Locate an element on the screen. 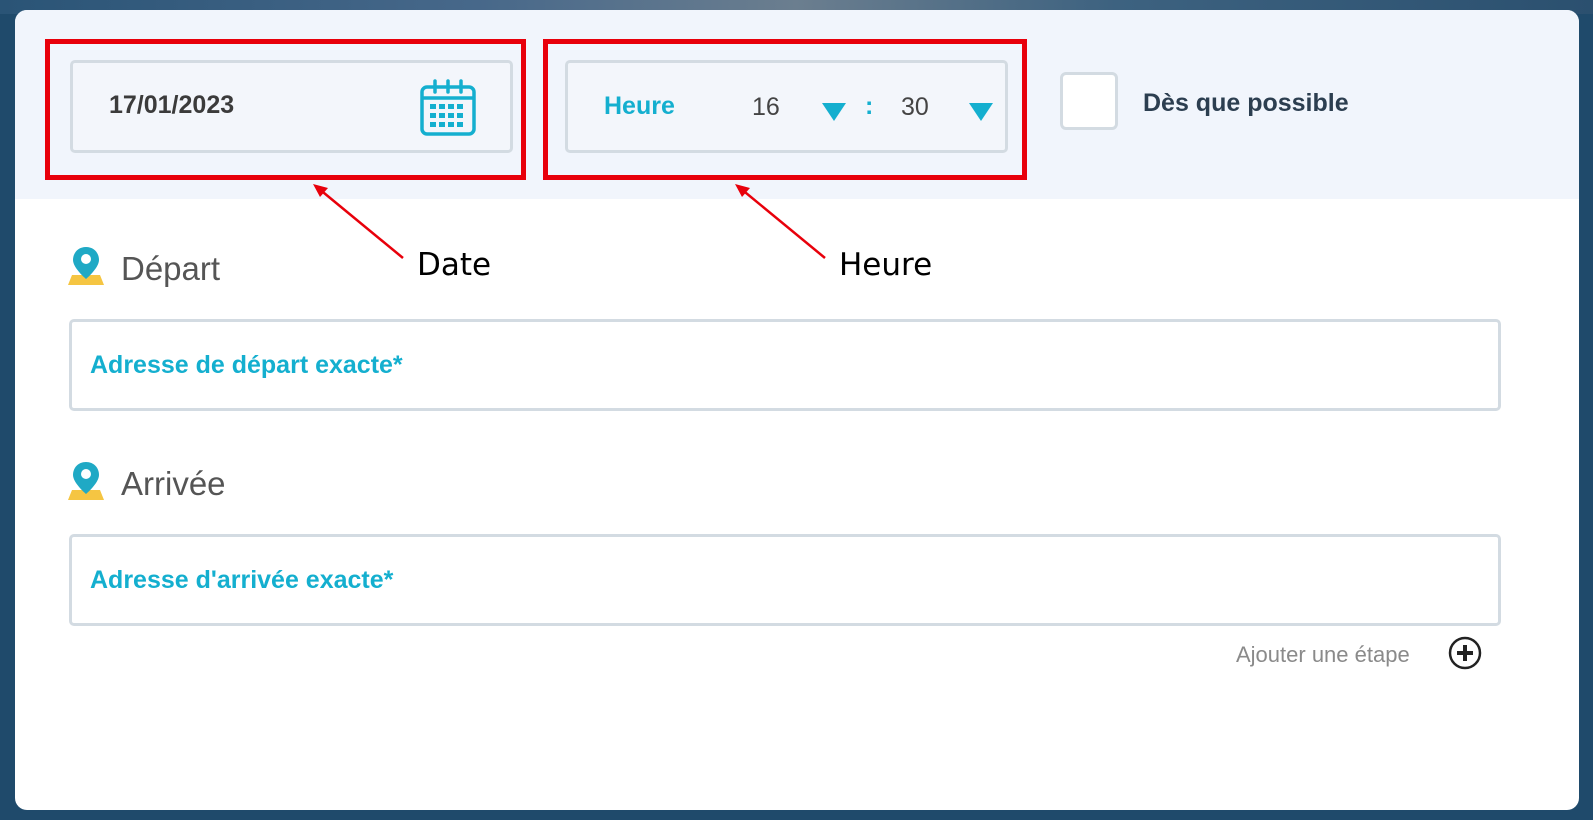 This screenshot has height=820, width=1593. date-highlight-frame is located at coordinates (285, 109).